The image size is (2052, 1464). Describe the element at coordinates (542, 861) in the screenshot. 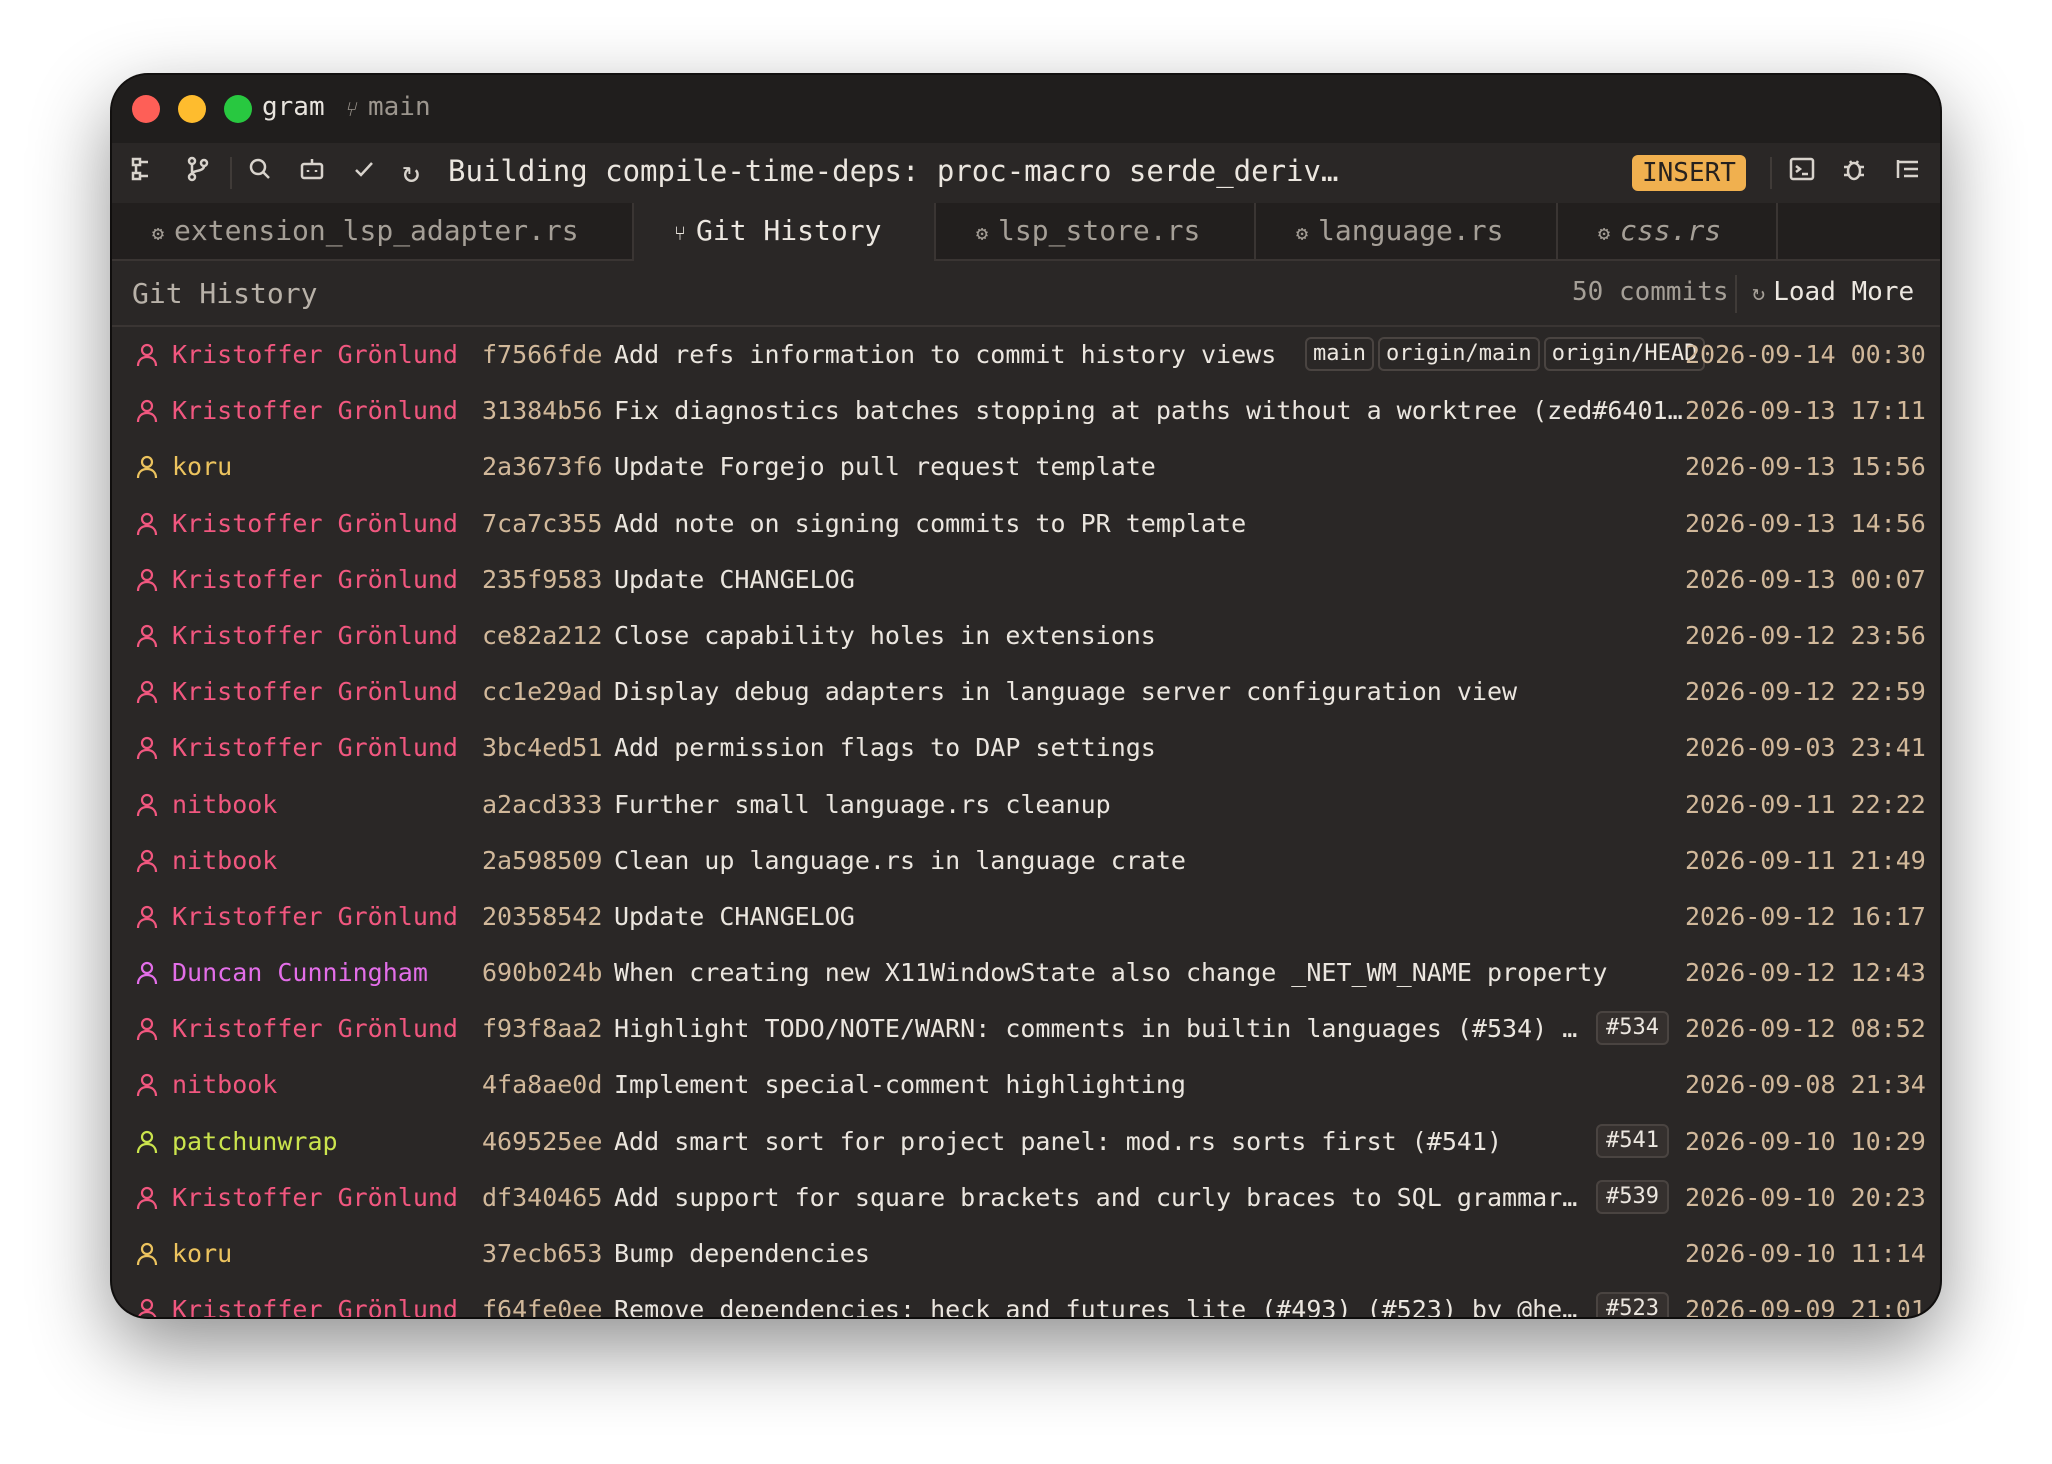

I see `commit-hash: 2a598509` at that location.